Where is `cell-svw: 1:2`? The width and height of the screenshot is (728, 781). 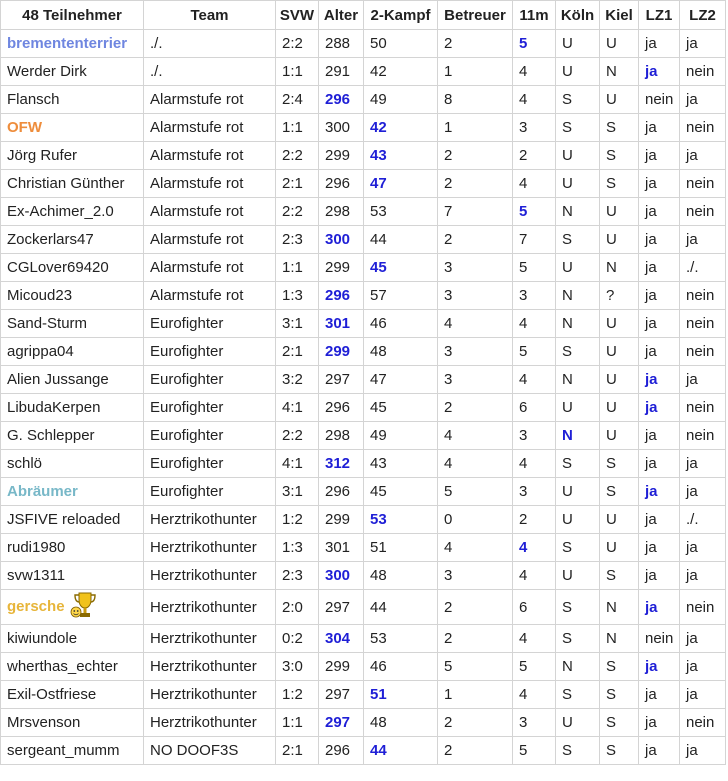
cell-svw: 1:2 is located at coordinates (297, 694).